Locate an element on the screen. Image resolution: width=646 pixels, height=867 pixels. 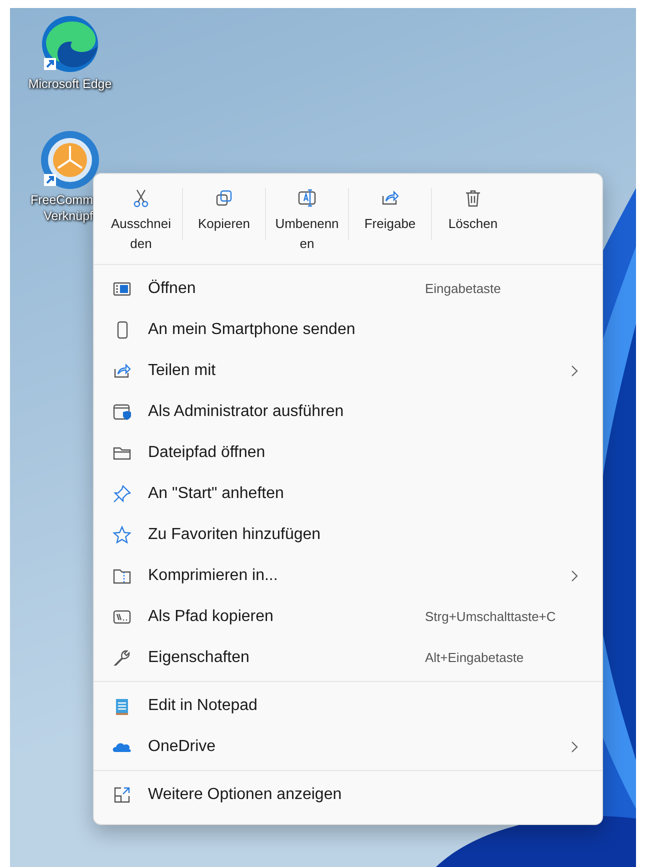
menu-item: Weitere Optionen anzeigen is located at coordinates (348, 794).